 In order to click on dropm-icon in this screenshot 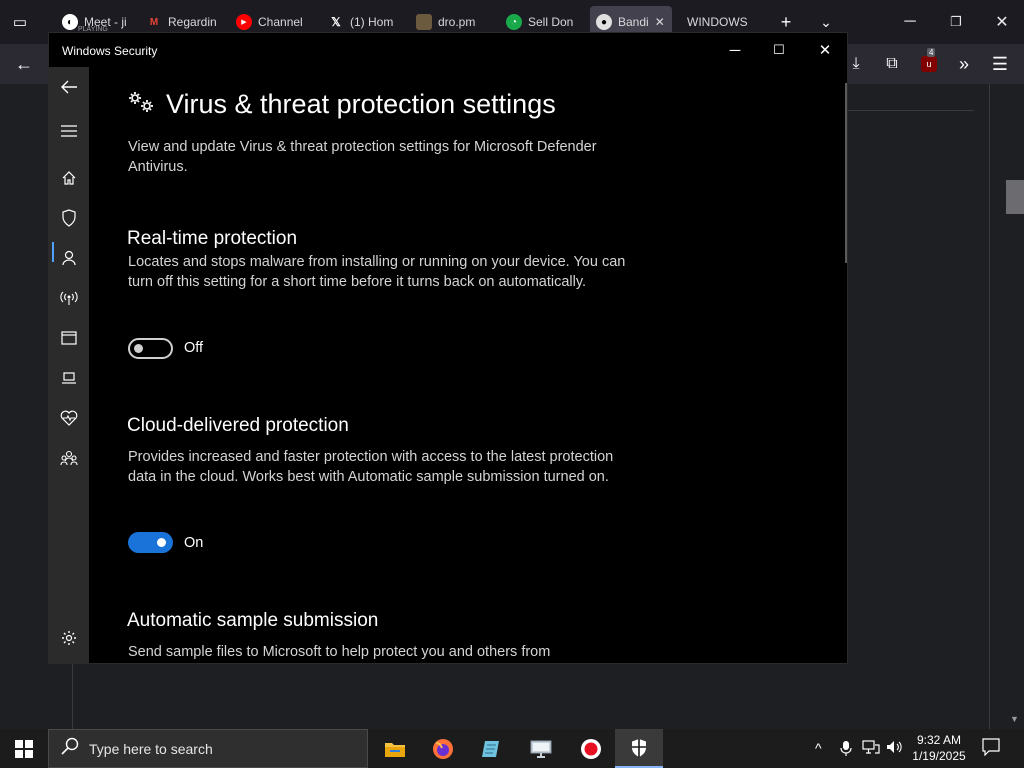, I will do `click(424, 22)`.